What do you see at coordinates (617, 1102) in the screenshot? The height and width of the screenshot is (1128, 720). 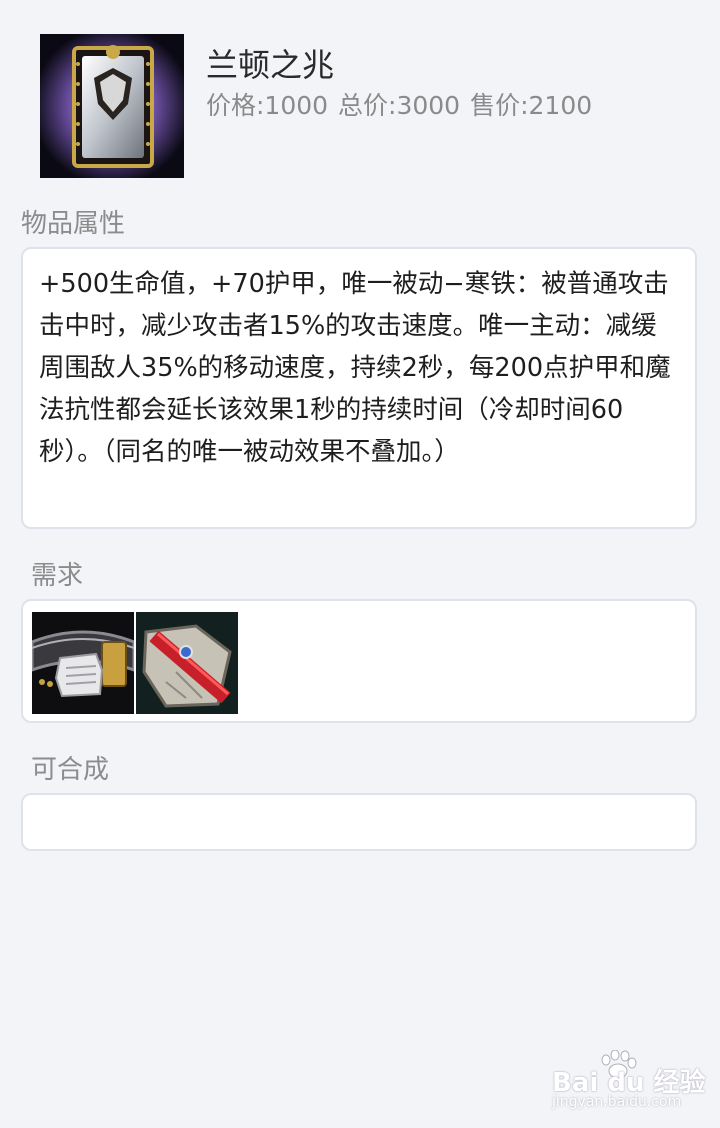 I see `watermark-url: jingyan.baidu.com` at bounding box center [617, 1102].